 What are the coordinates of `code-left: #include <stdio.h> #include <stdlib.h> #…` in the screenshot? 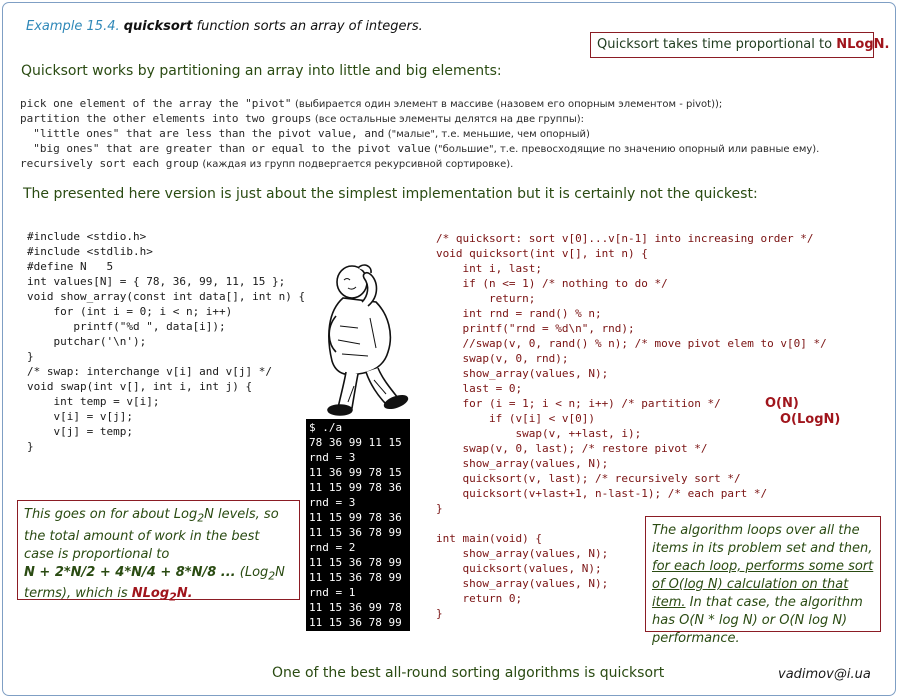 It's located at (166, 341).